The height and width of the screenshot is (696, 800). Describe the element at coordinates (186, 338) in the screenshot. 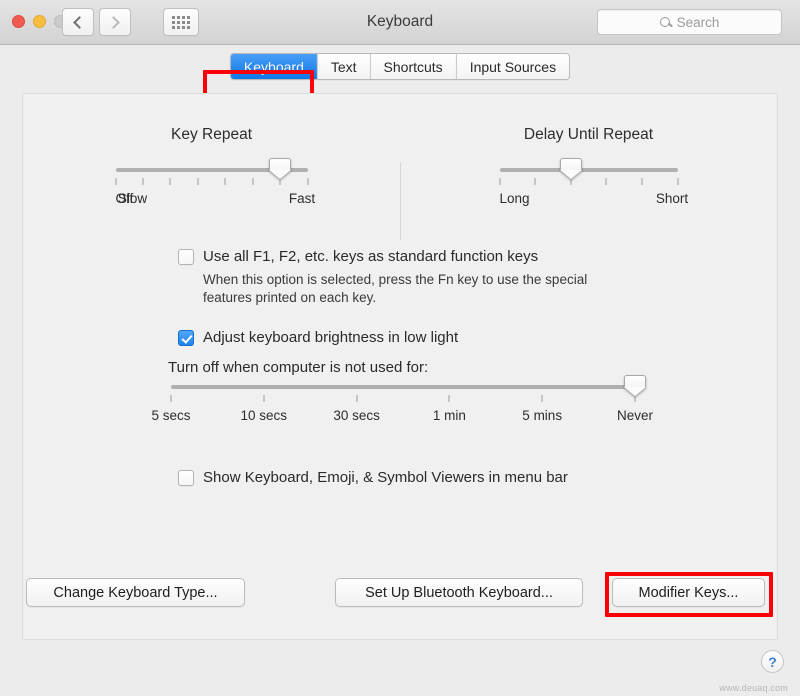

I see `adjust-brightness-checkbox` at that location.